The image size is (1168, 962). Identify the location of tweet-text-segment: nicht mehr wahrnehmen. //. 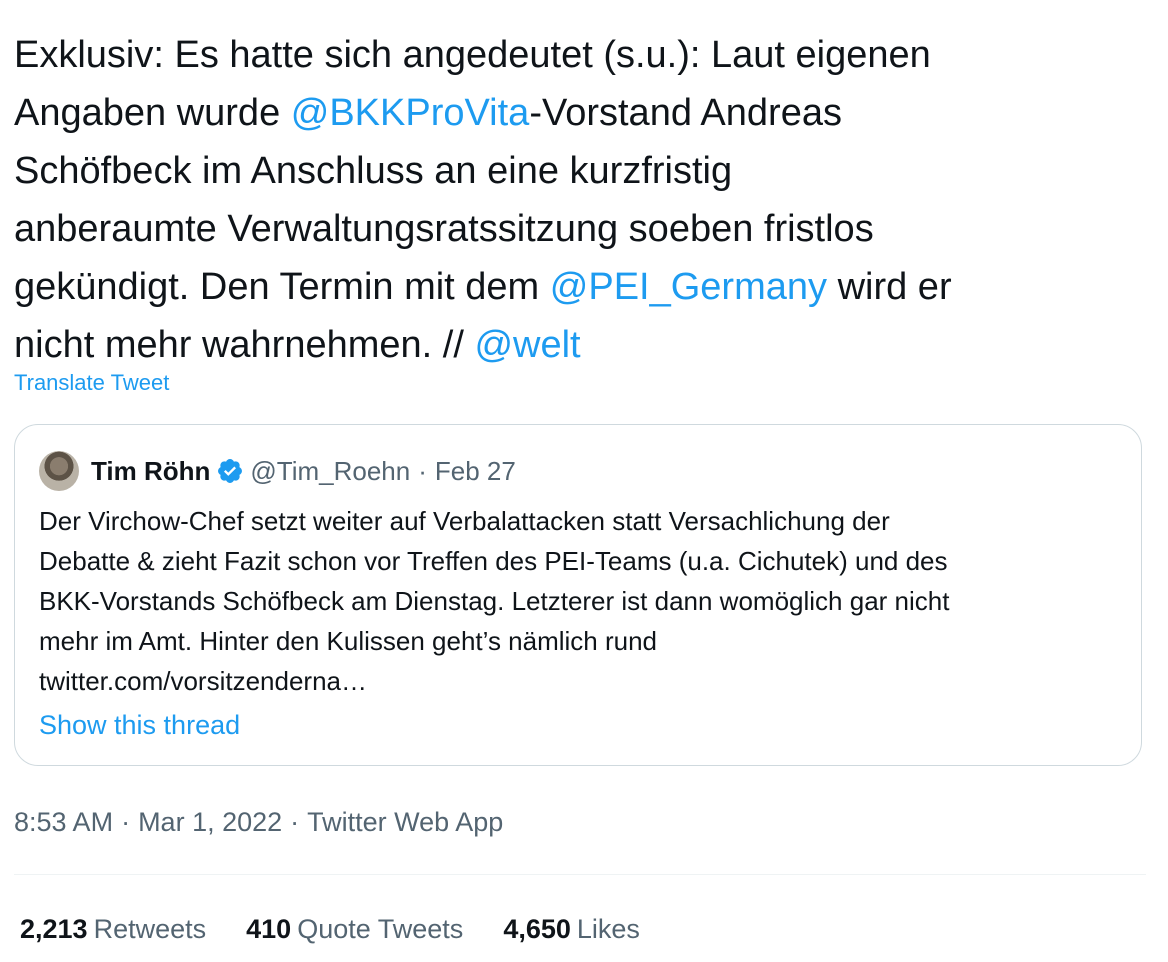
(244, 345).